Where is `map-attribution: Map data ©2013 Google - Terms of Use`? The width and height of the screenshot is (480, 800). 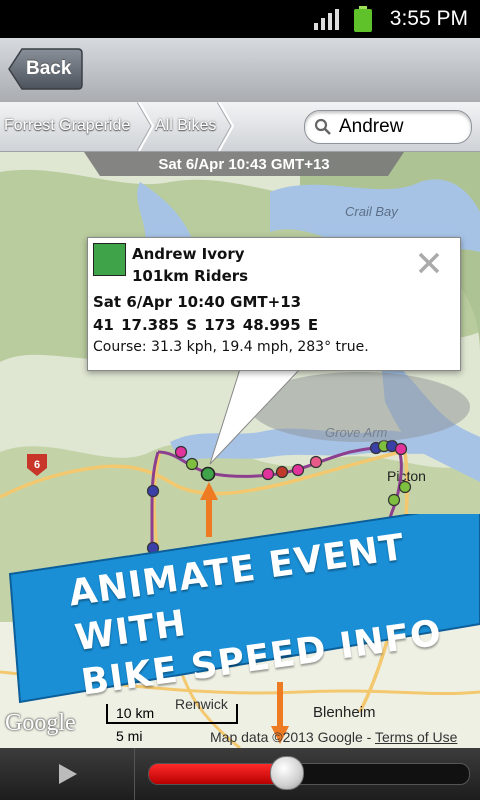 map-attribution: Map data ©2013 Google - Terms of Use is located at coordinates (333, 737).